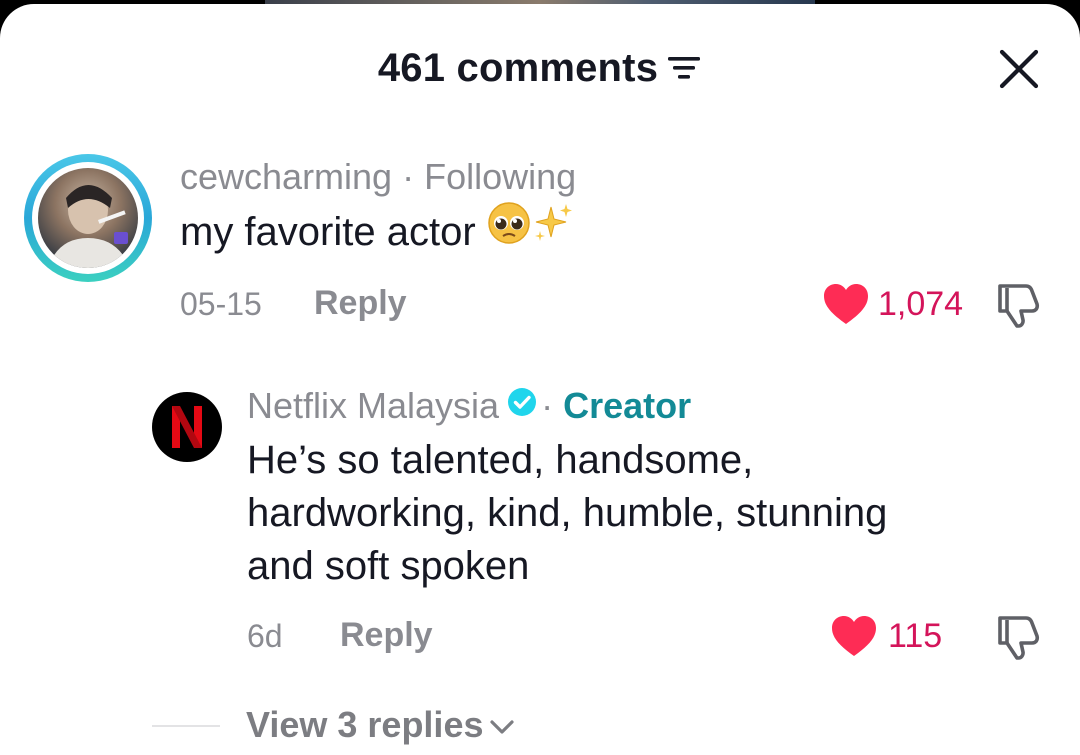 Image resolution: width=1080 pixels, height=755 pixels. What do you see at coordinates (373, 405) in the screenshot?
I see `reply-username: Netflix Malaysia` at bounding box center [373, 405].